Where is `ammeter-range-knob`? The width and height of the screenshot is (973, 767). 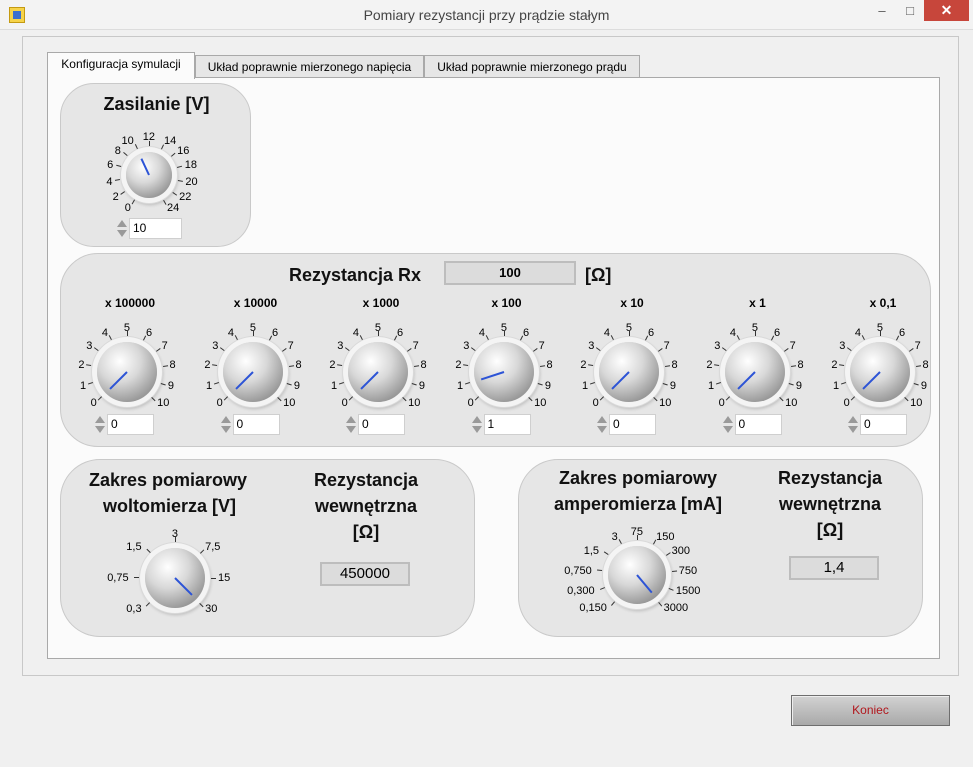 ammeter-range-knob is located at coordinates (637, 575).